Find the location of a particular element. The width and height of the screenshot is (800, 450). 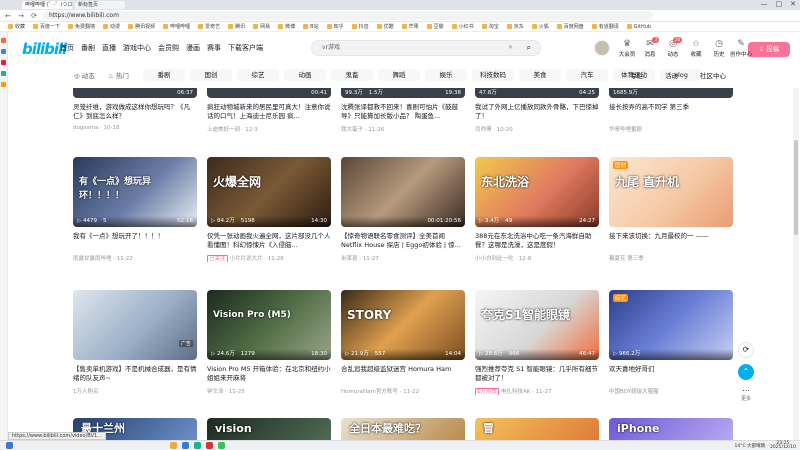

uploader-info: dogsama · 10-18 is located at coordinates (135, 128).